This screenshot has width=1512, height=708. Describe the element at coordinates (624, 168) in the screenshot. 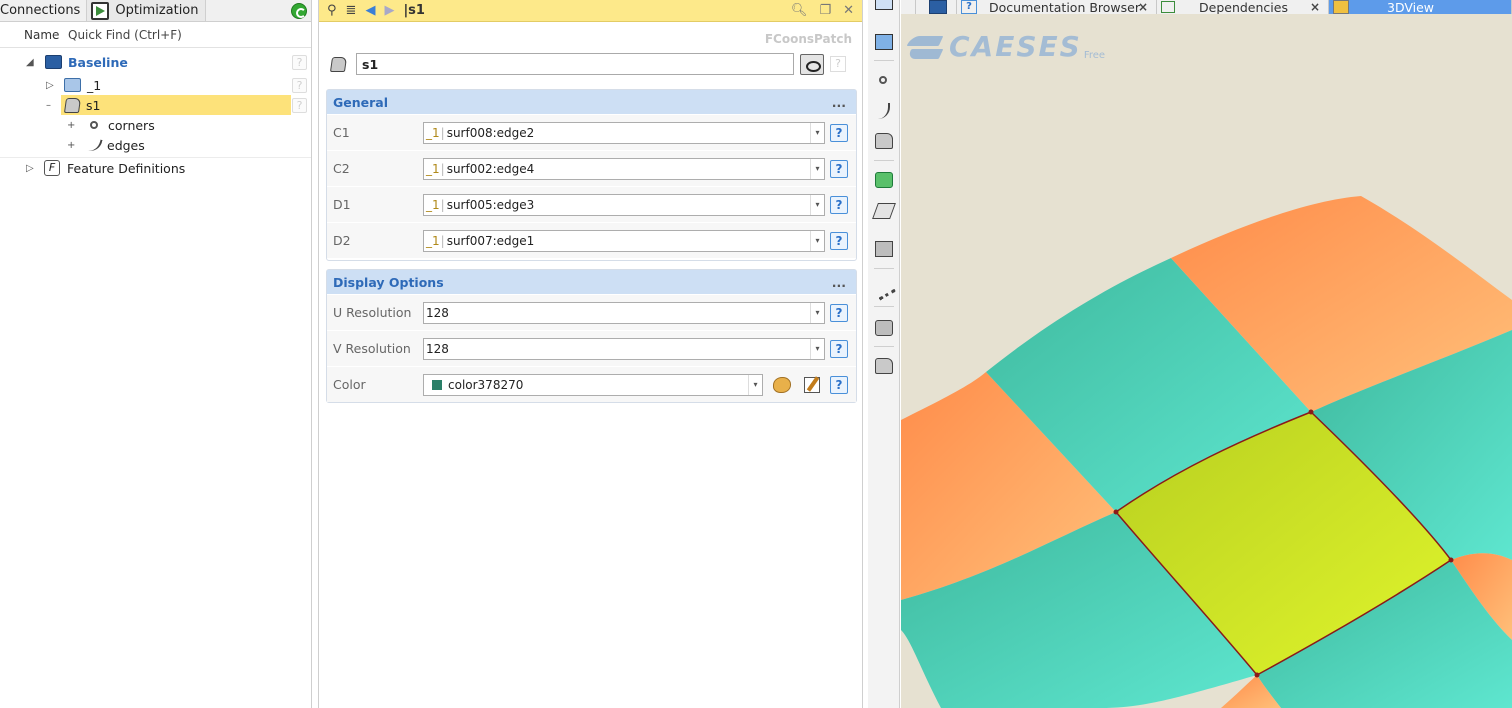

I see `edge-combo-c2: _1 | surf002:edge4 ▾` at that location.